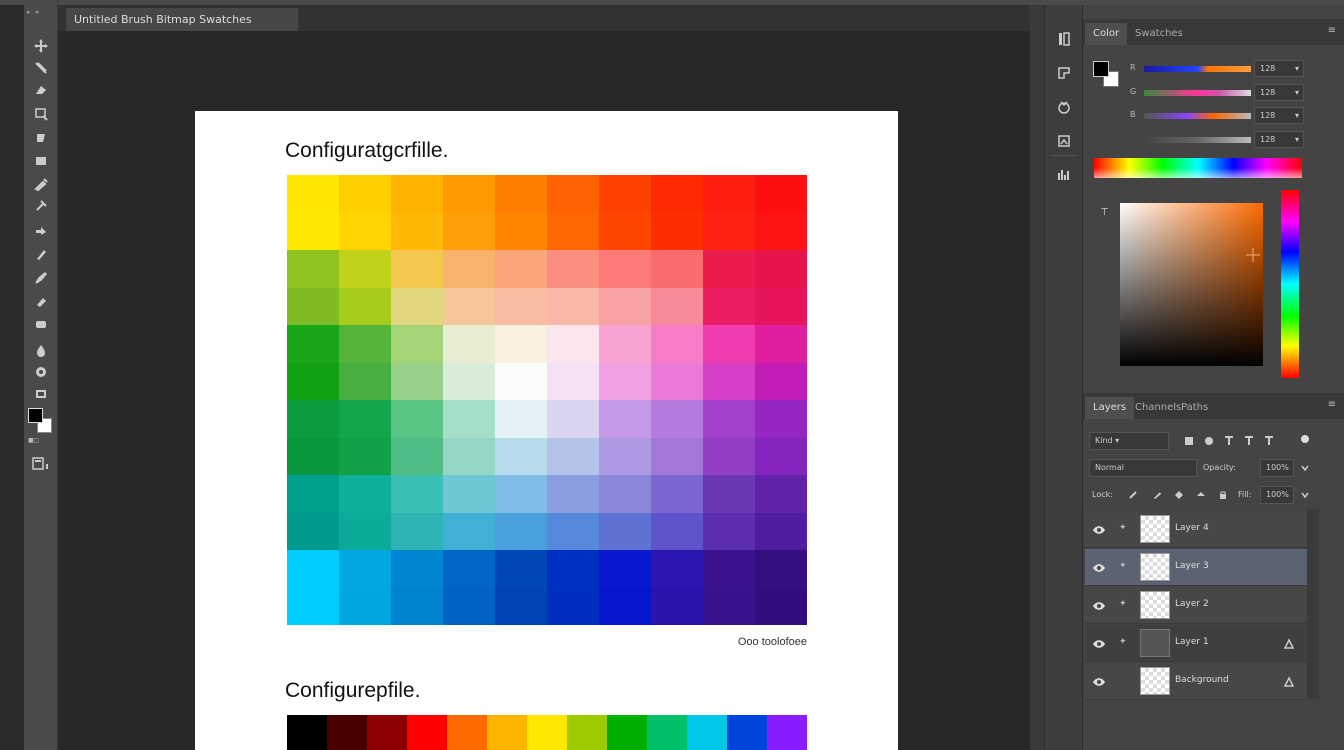  What do you see at coordinates (1279, 92) in the screenshot?
I see `slider-green-value: 128 ▾` at bounding box center [1279, 92].